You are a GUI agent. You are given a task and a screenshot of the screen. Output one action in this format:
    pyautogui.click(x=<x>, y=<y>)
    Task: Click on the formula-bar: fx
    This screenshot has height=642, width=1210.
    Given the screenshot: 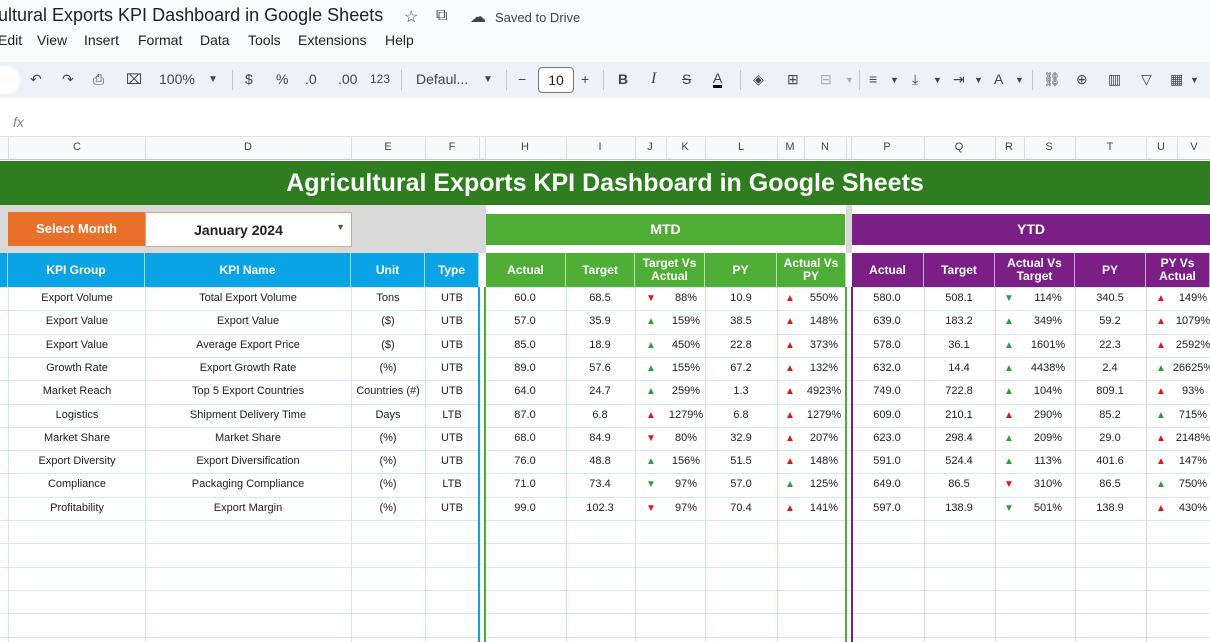 What is the action you would take?
    pyautogui.click(x=605, y=122)
    